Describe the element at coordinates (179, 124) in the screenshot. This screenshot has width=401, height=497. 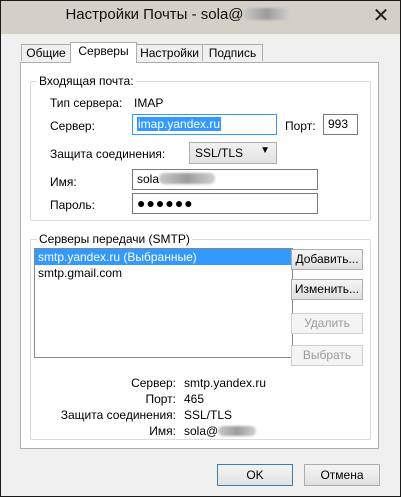
I see `server-input-value: imap.yandex.ru` at that location.